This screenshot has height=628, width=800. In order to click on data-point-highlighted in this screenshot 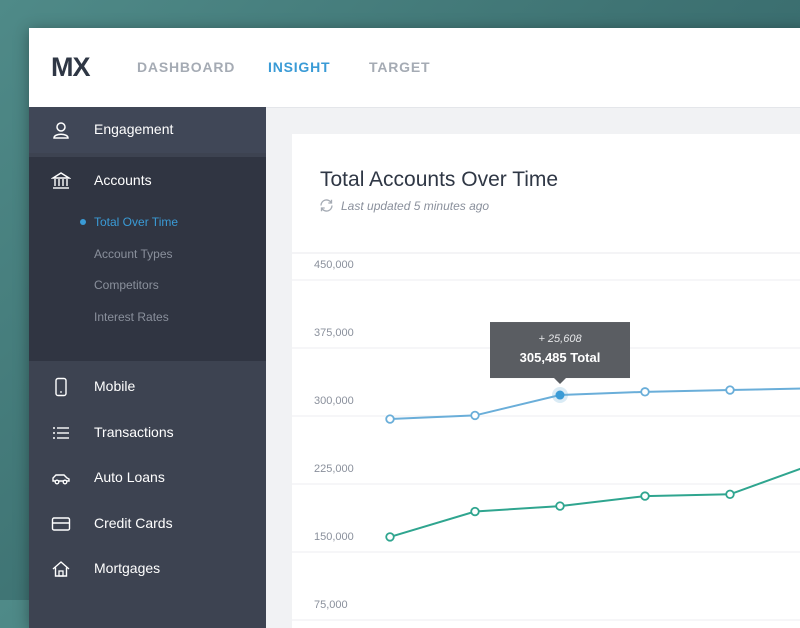, I will do `click(560, 395)`.